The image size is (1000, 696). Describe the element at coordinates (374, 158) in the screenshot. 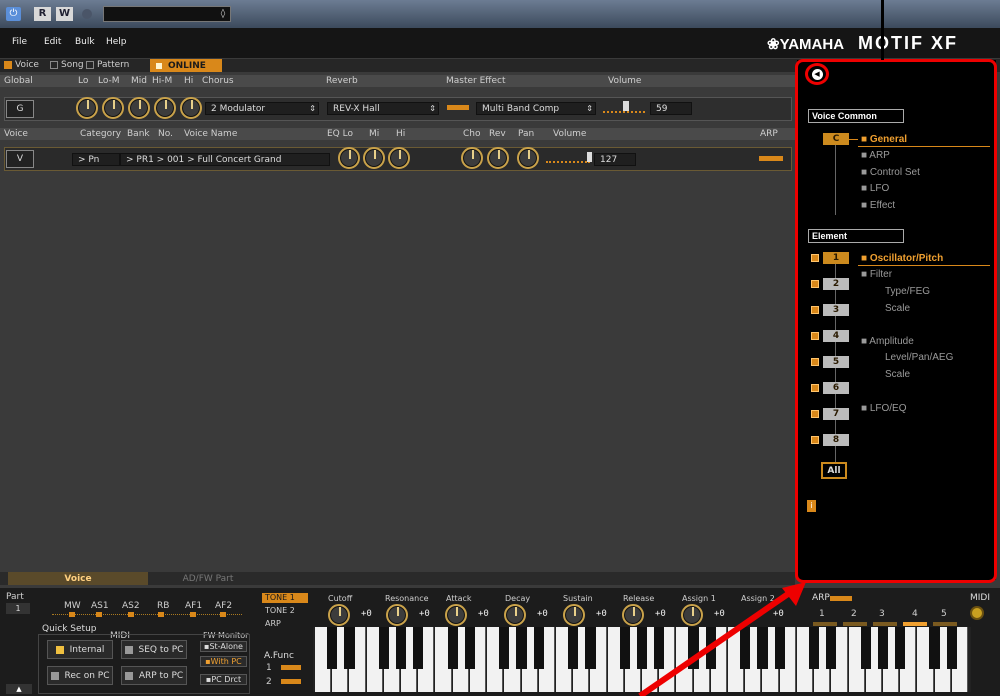

I see `voice-eq-mi-knob` at that location.